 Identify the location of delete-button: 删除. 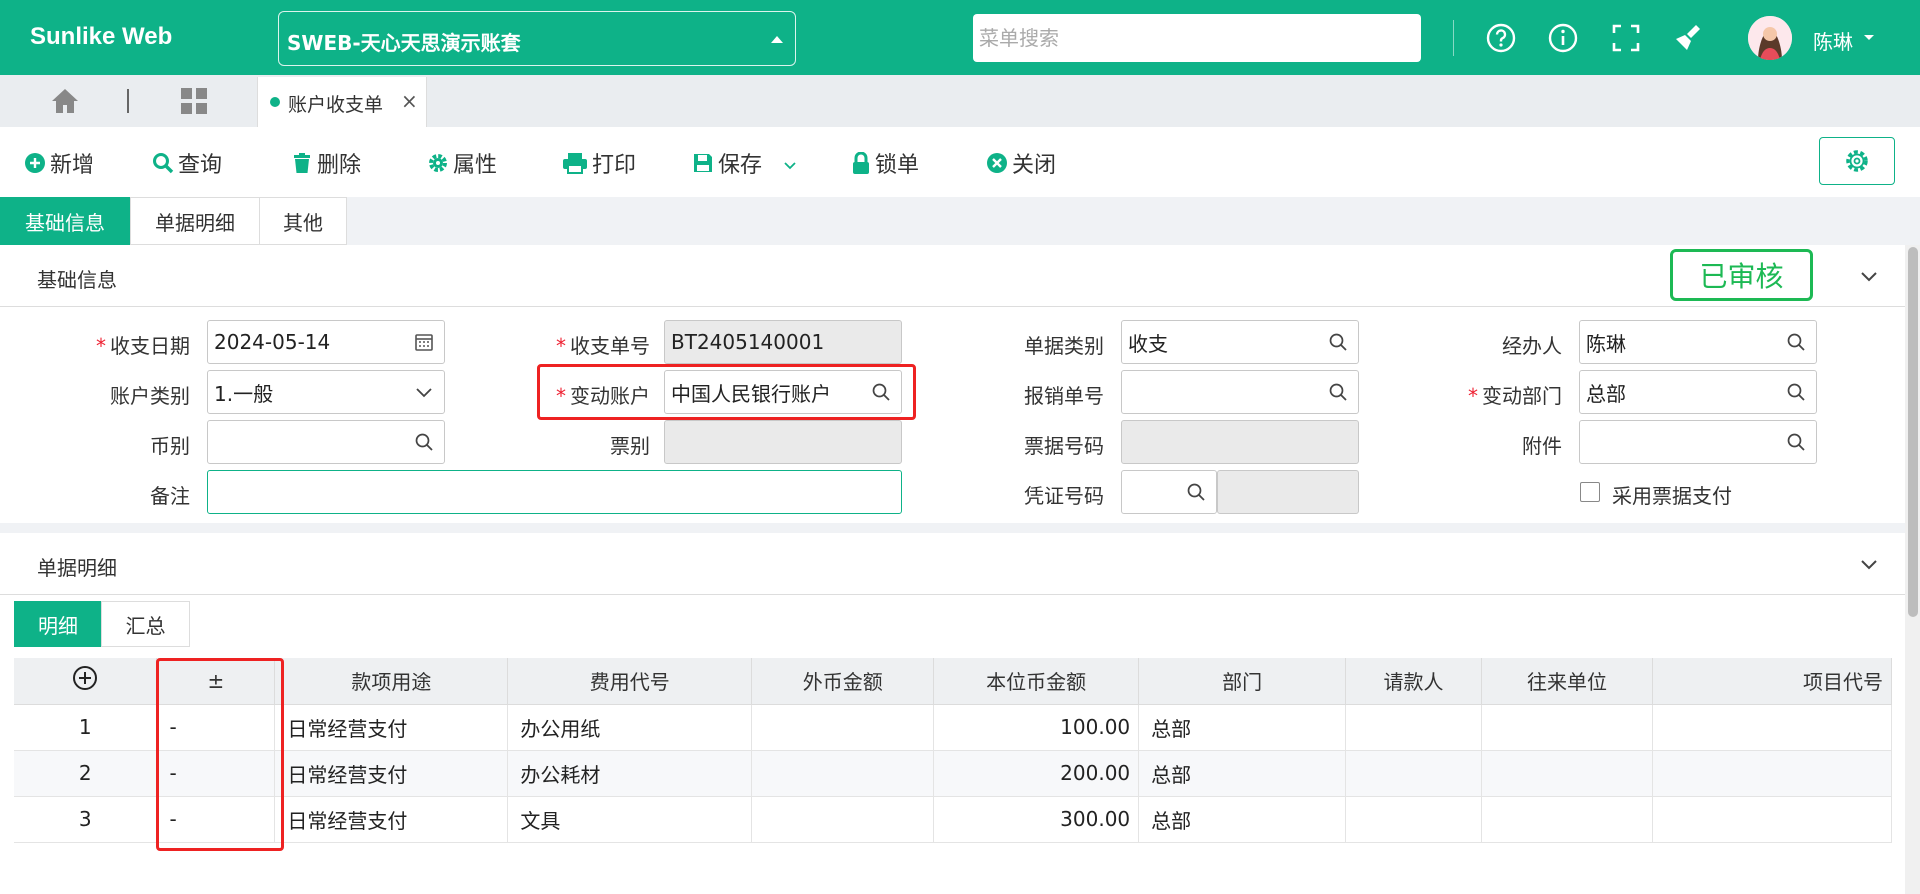
(326, 163).